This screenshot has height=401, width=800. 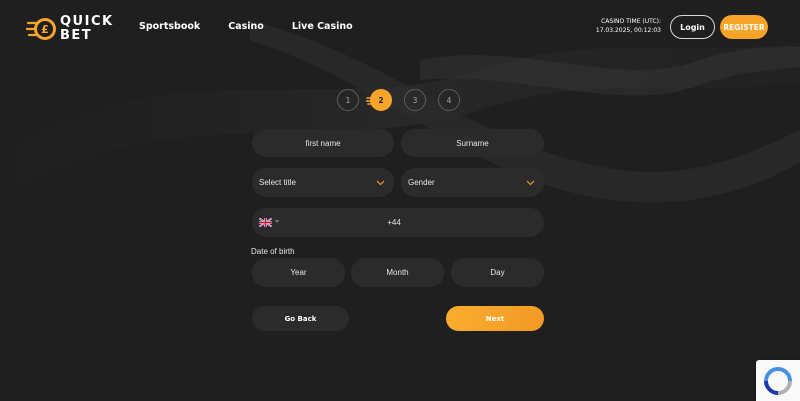 What do you see at coordinates (323, 182) in the screenshot?
I see `title-select: Select title` at bounding box center [323, 182].